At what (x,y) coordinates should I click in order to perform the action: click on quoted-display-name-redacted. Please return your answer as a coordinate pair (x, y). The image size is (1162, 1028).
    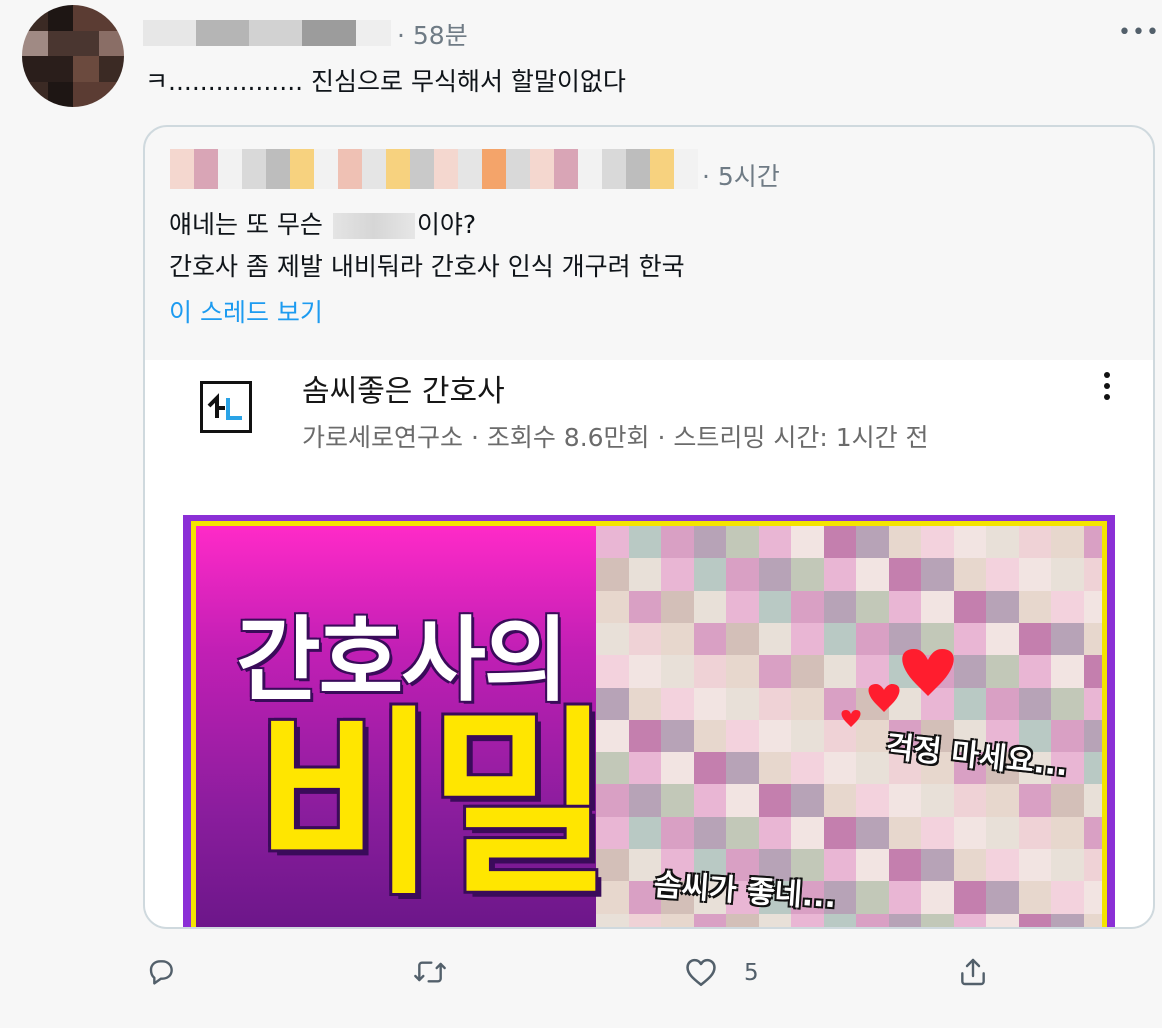
    Looking at the image, I should click on (434, 169).